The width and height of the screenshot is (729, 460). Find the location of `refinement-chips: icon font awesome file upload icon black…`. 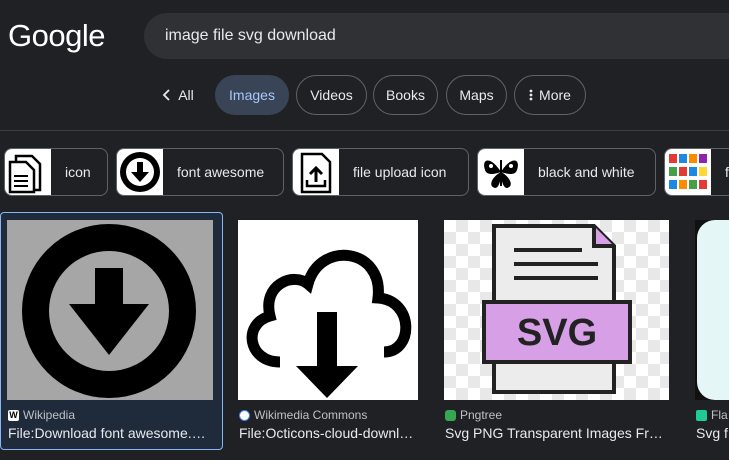

refinement-chips: icon font awesome file upload icon black… is located at coordinates (364, 172).